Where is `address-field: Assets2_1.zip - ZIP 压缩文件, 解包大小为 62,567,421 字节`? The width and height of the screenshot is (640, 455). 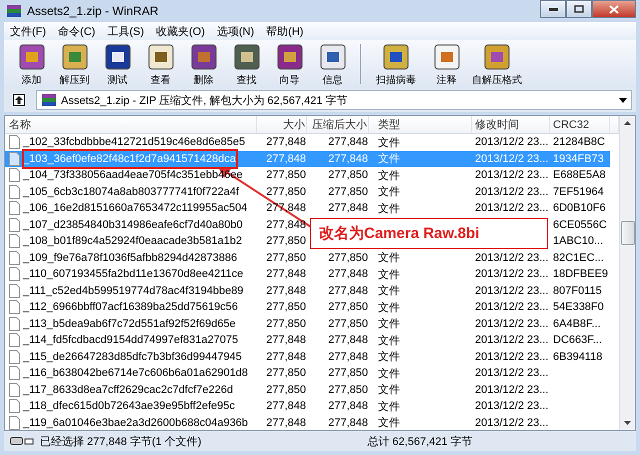
address-field: Assets2_1.zip - ZIP 压缩文件, 解包大小为 62,567,421 字节 is located at coordinates (334, 100).